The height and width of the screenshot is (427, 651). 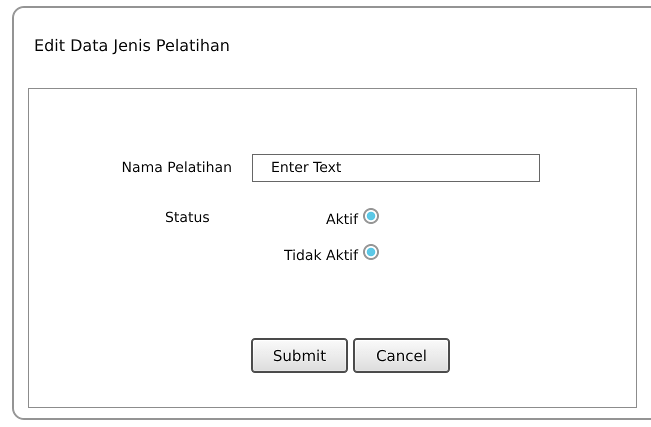 I want to click on field-label: Nama Pelatihan, so click(x=176, y=168).